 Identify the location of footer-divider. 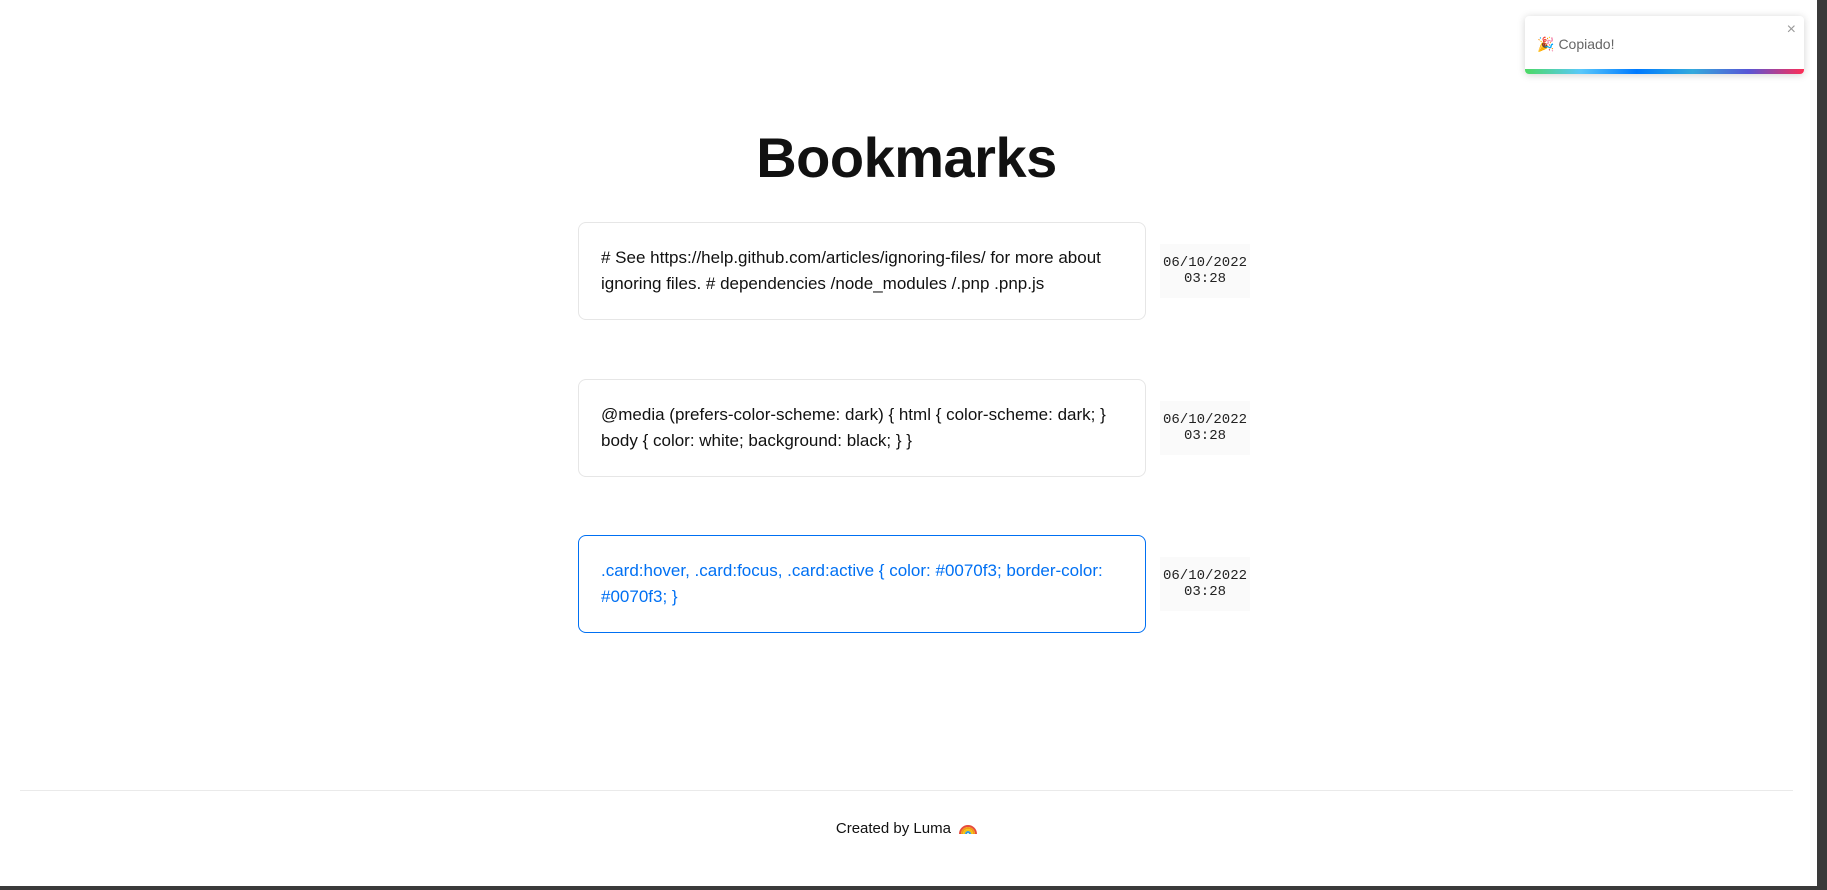
(906, 790).